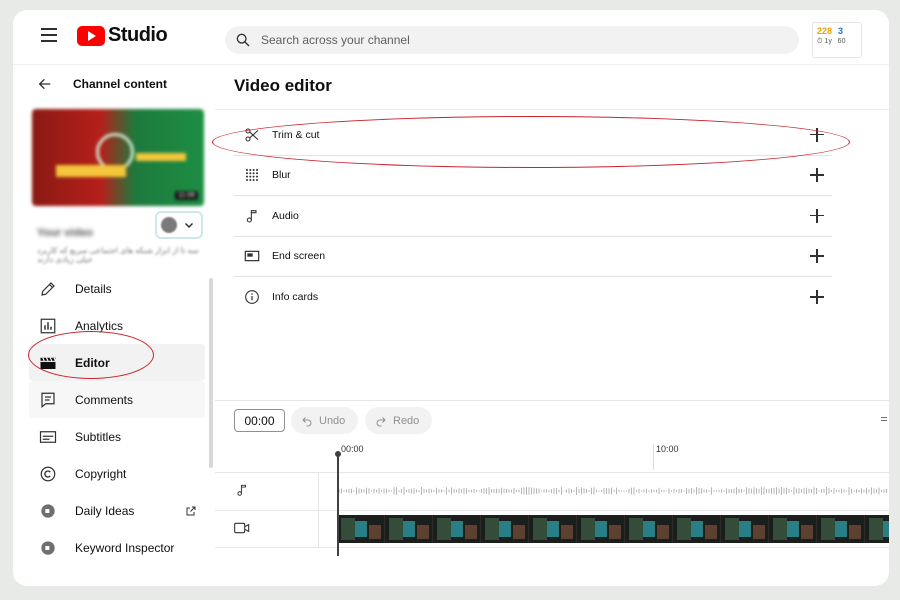  Describe the element at coordinates (93, 288) in the screenshot. I see `sidebar-item-label: Details` at that location.